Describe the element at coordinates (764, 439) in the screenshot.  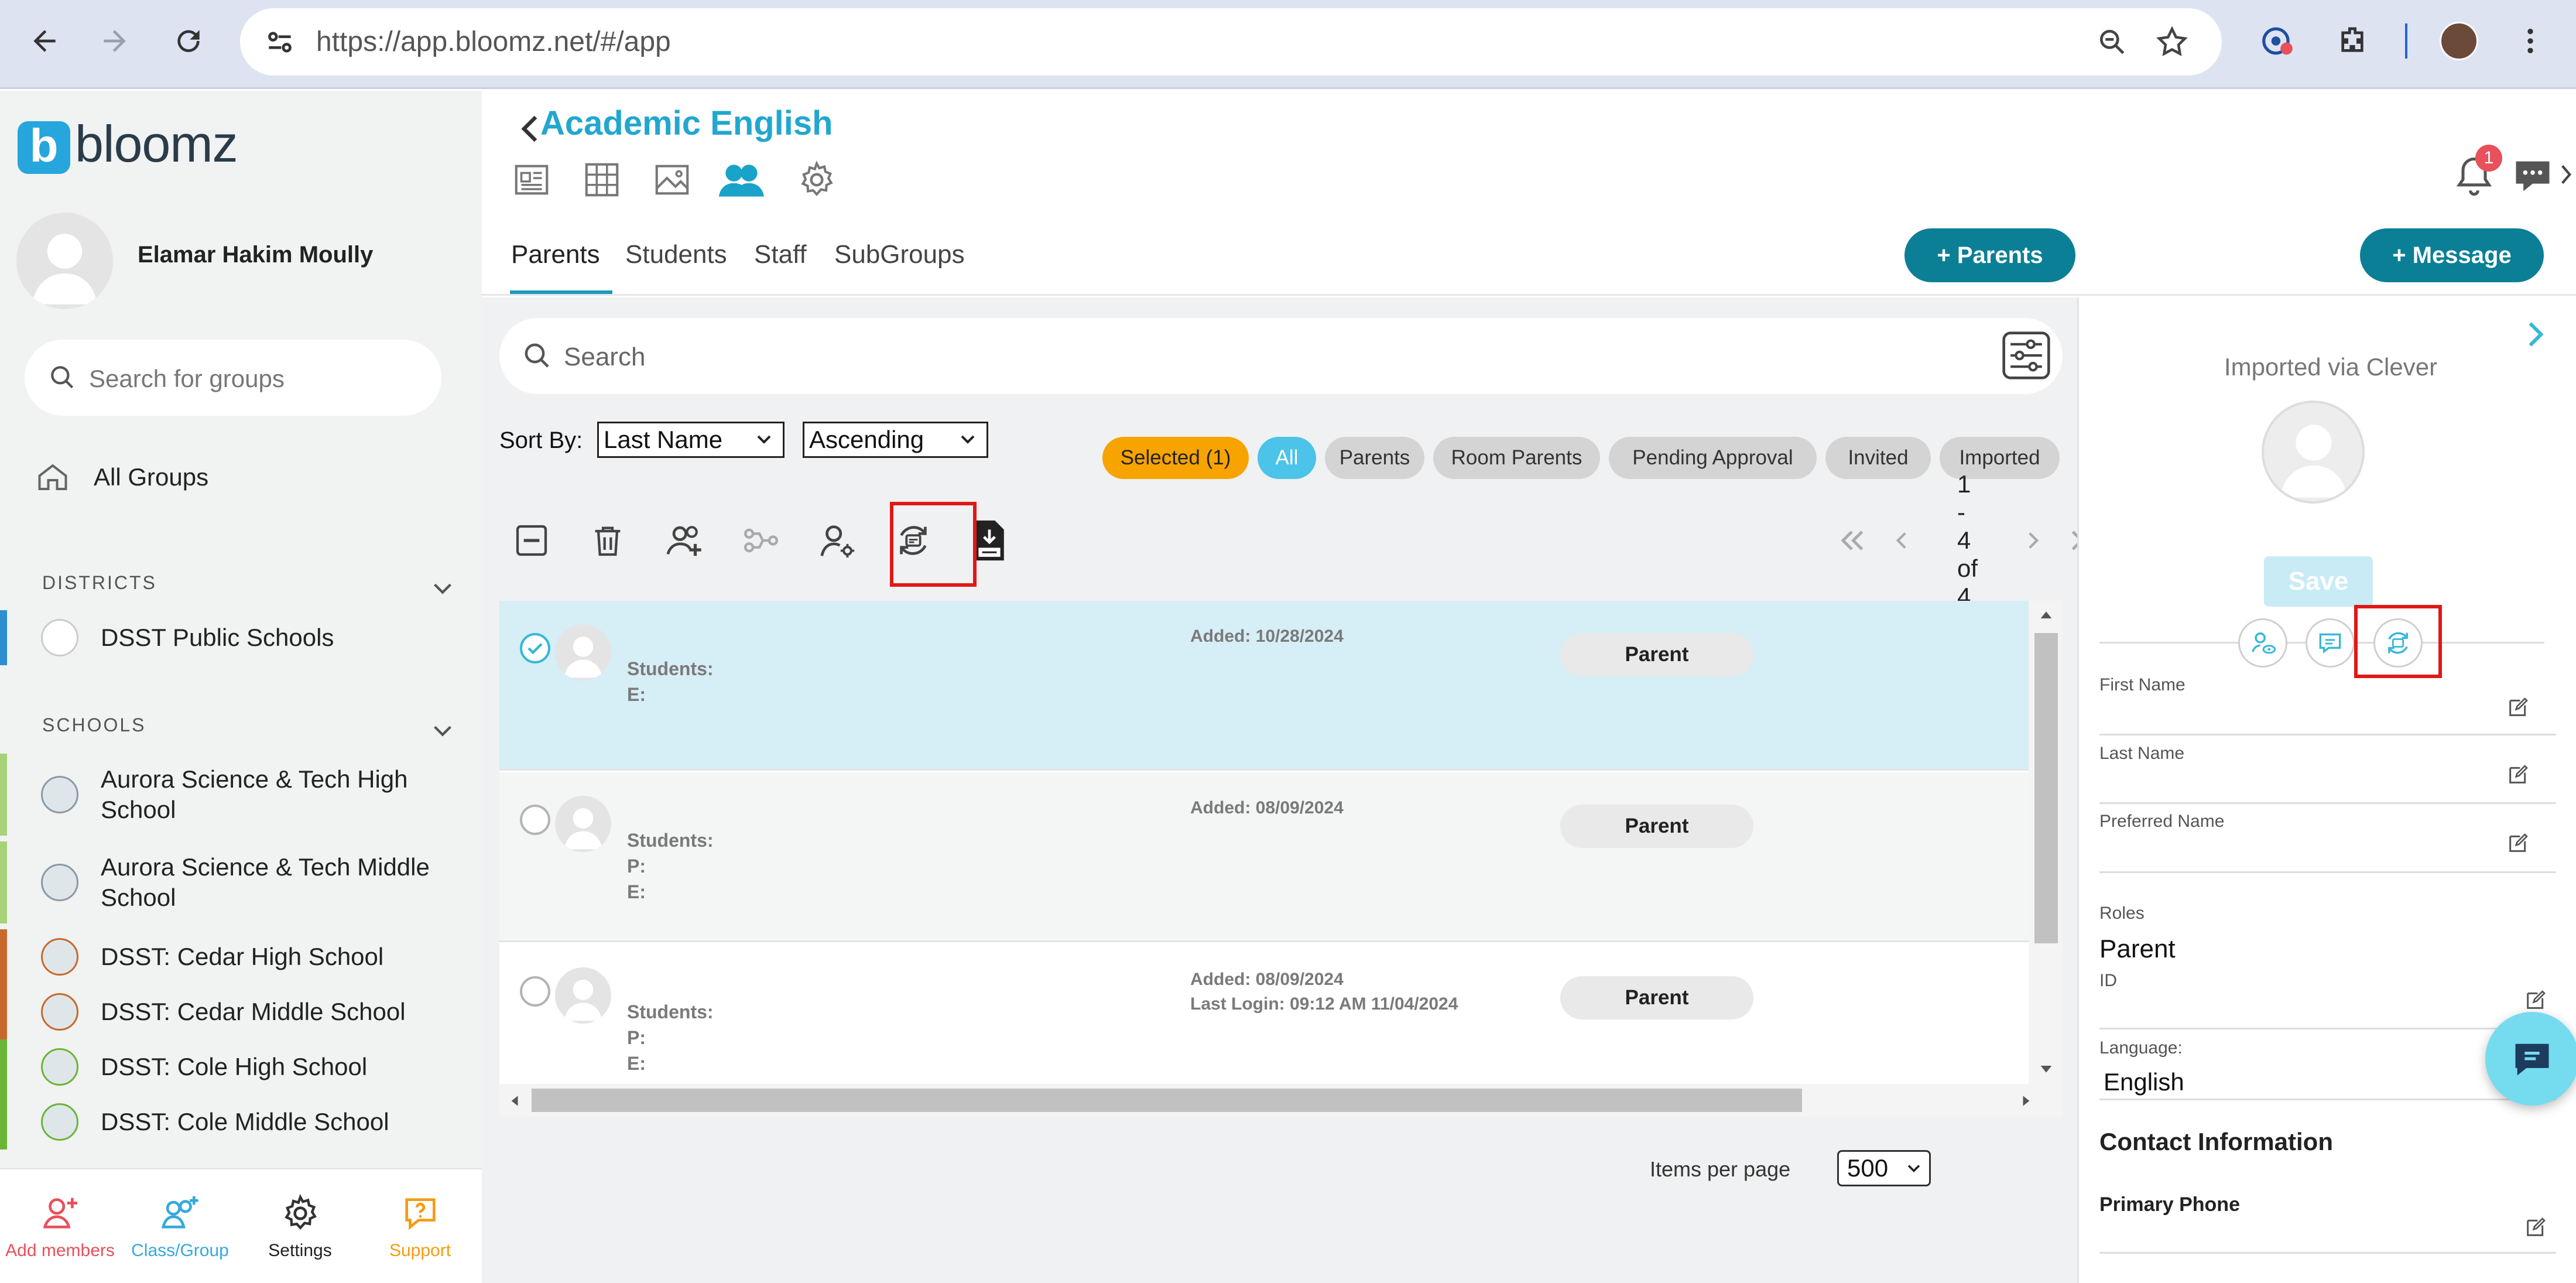
I see `chevron-down-icon` at that location.